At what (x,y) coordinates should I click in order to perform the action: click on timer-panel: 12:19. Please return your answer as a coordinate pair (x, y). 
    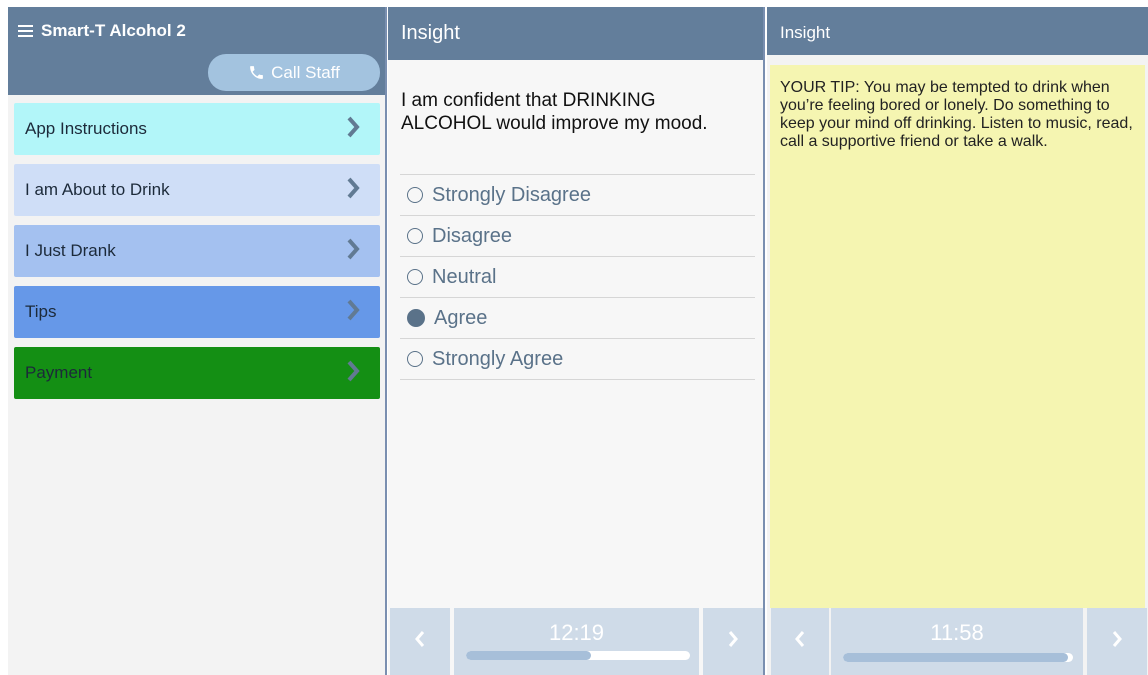
    Looking at the image, I should click on (576, 641).